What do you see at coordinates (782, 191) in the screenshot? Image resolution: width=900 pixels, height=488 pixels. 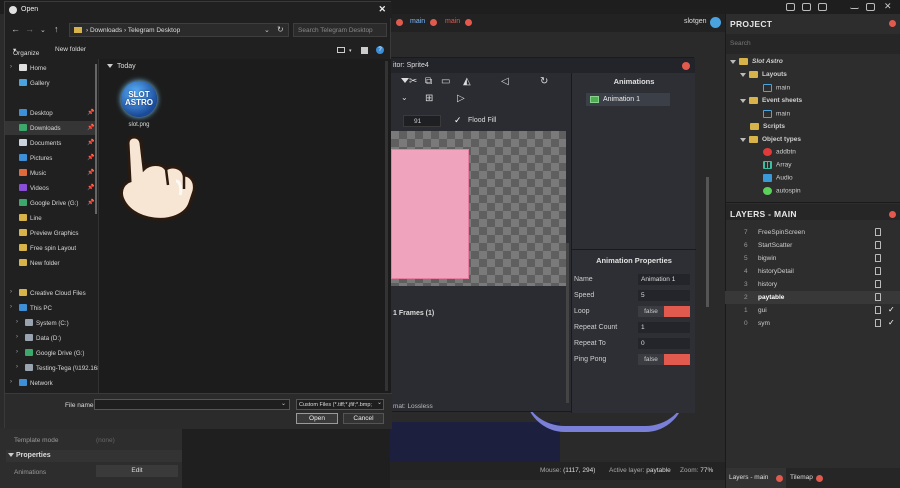 I see `object-autospin: autospin` at bounding box center [782, 191].